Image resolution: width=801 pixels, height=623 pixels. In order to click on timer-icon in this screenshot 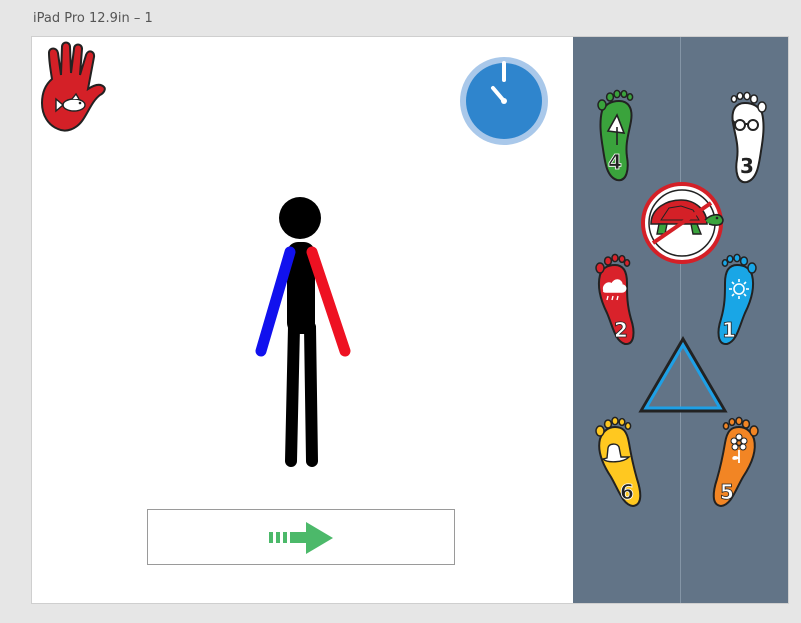, I will do `click(504, 101)`.